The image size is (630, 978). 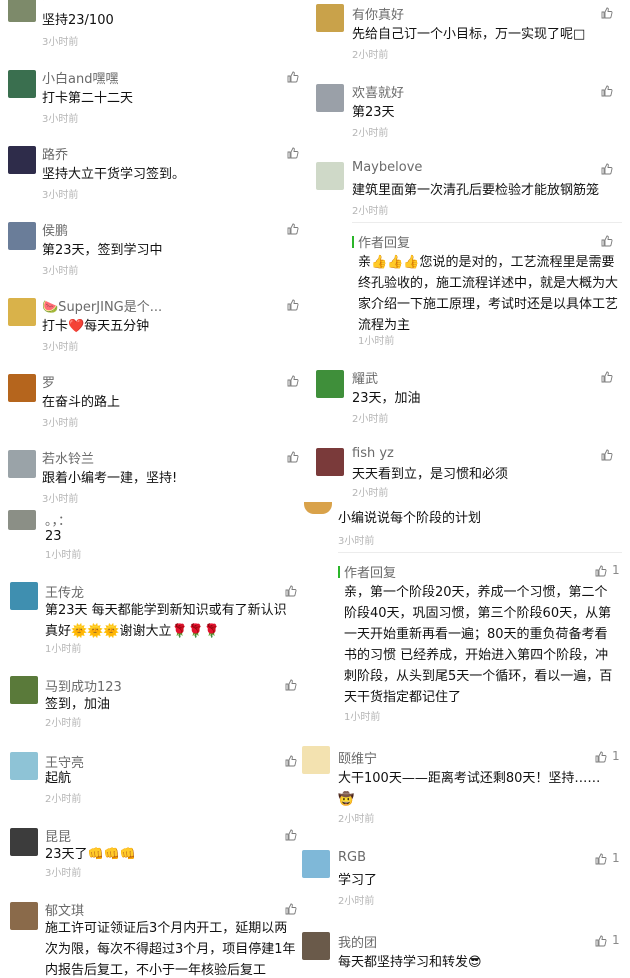 What do you see at coordinates (466, 786) in the screenshot?
I see `comment-item: 颐维宁 1 大干100天——距离考试还剩80天！坚持……🤠 2小时前` at bounding box center [466, 786].